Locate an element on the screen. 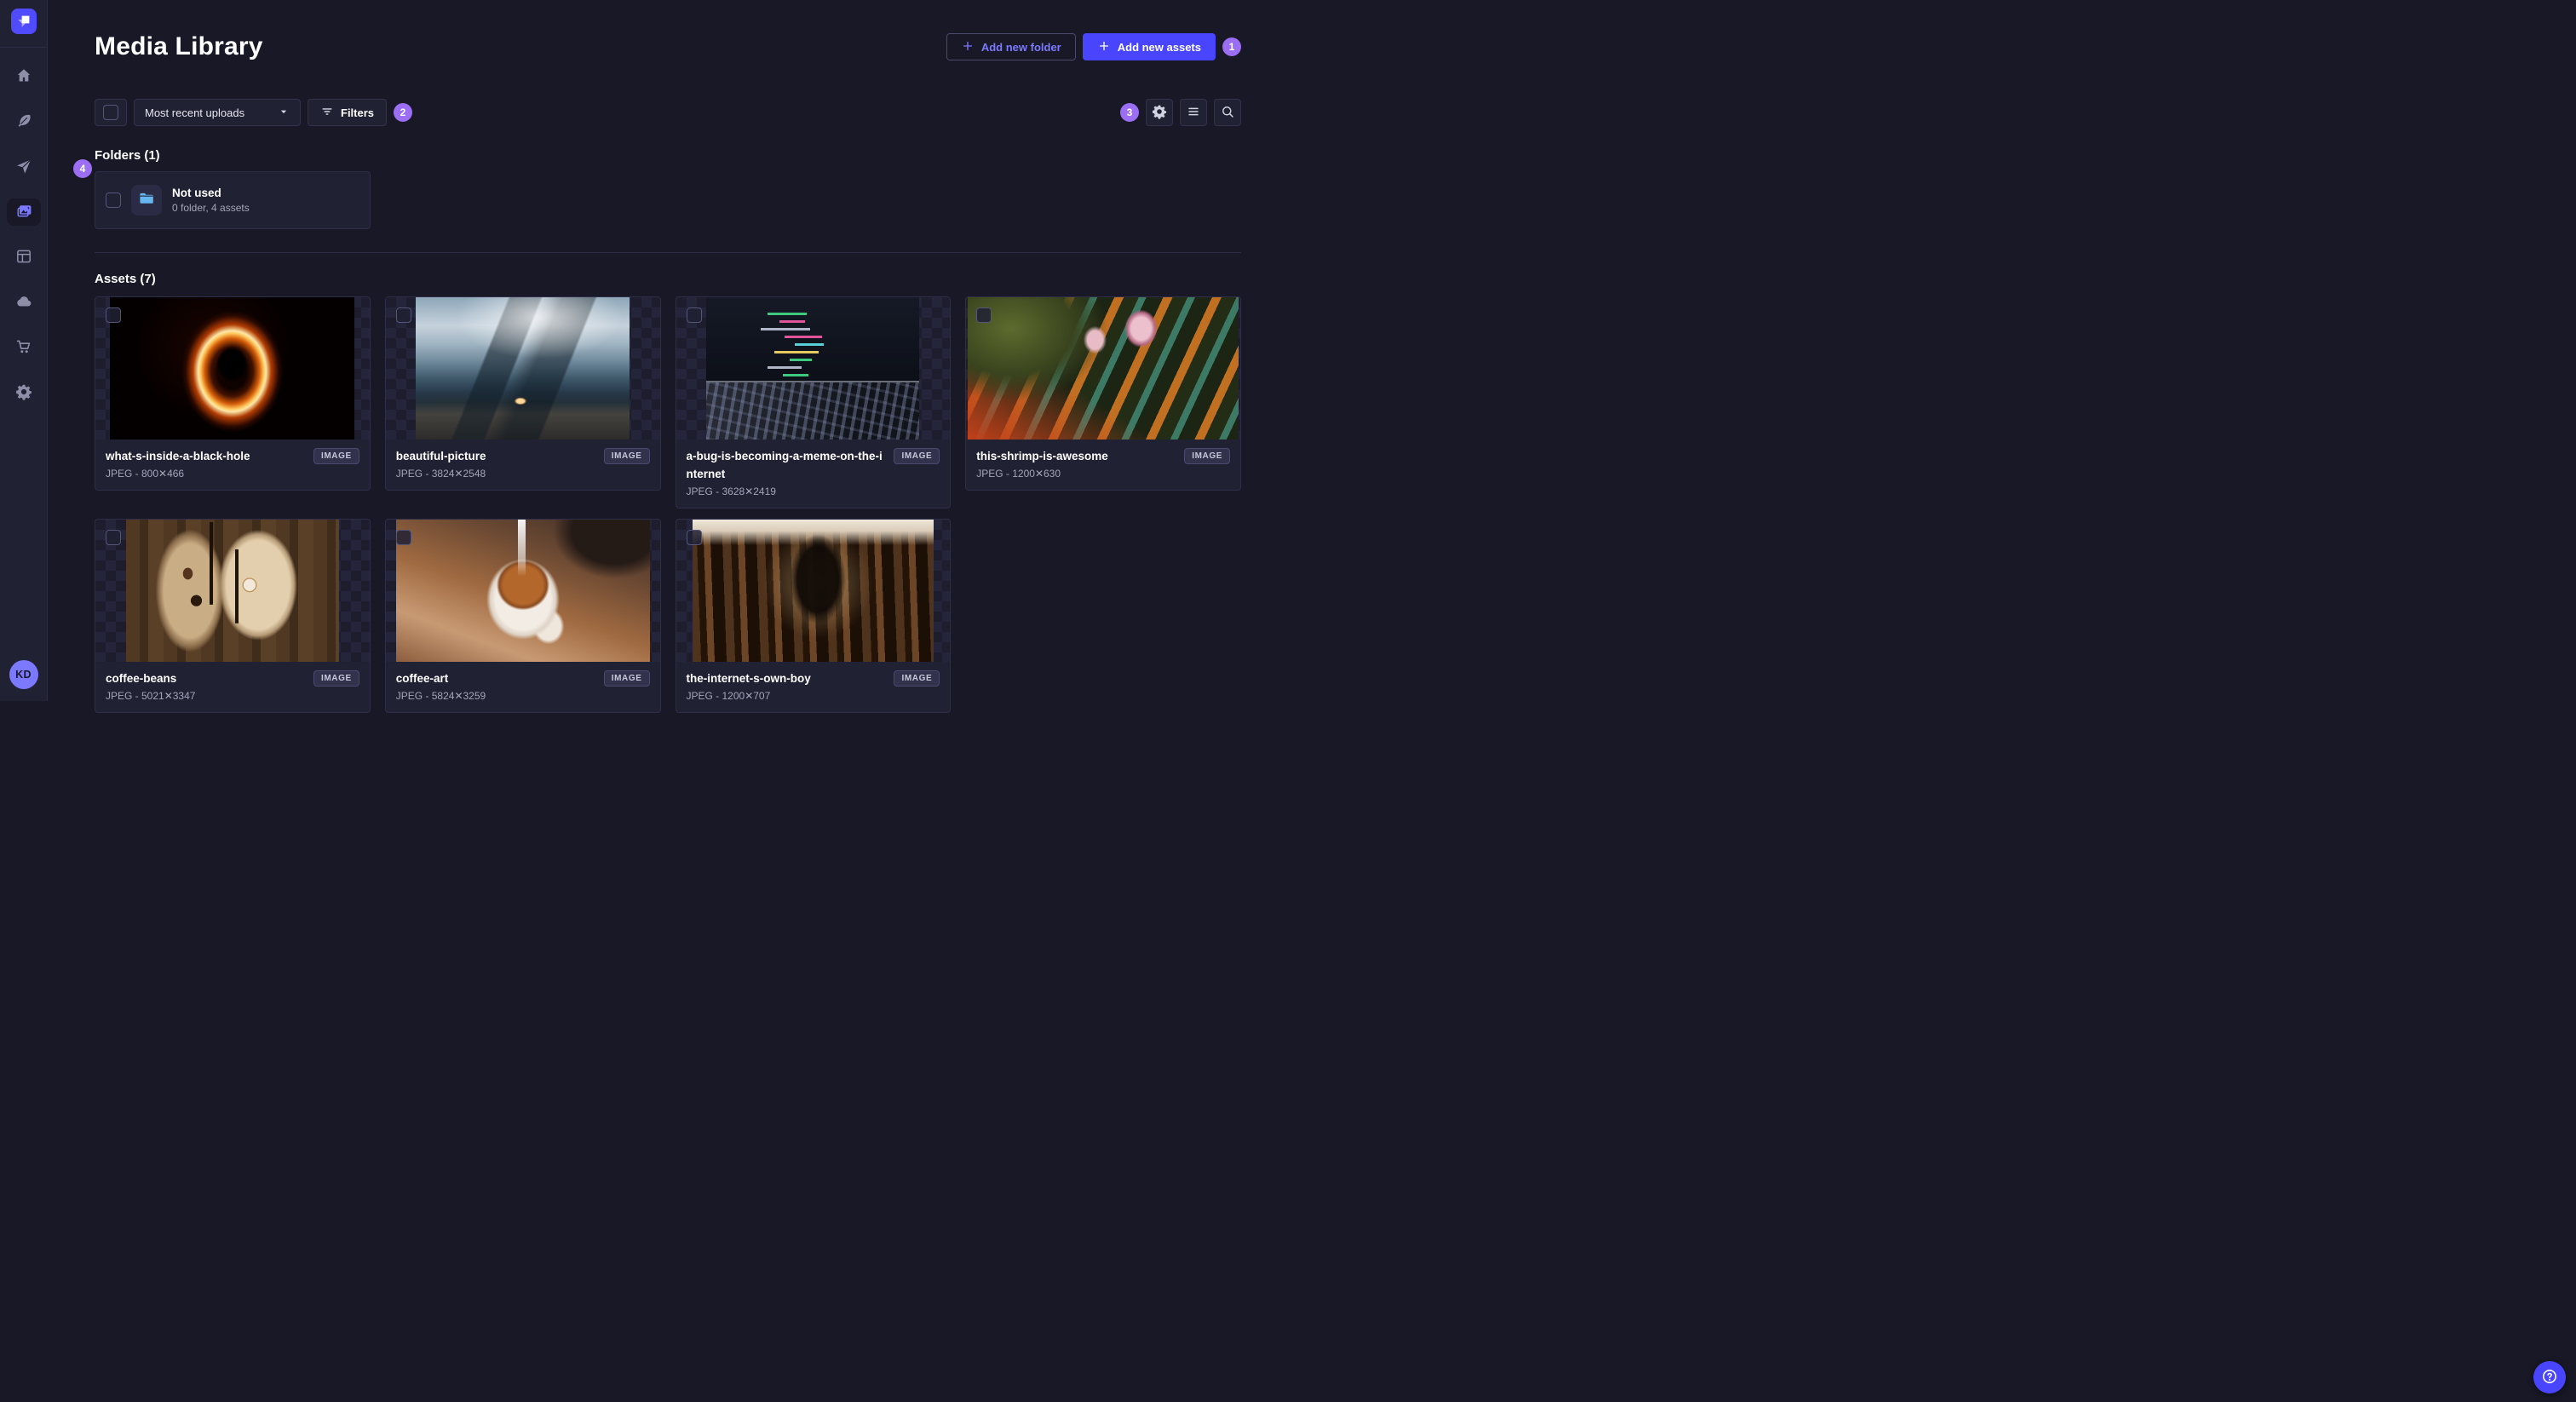  asset-meta: JPEG - 800✕466 is located at coordinates (145, 474).